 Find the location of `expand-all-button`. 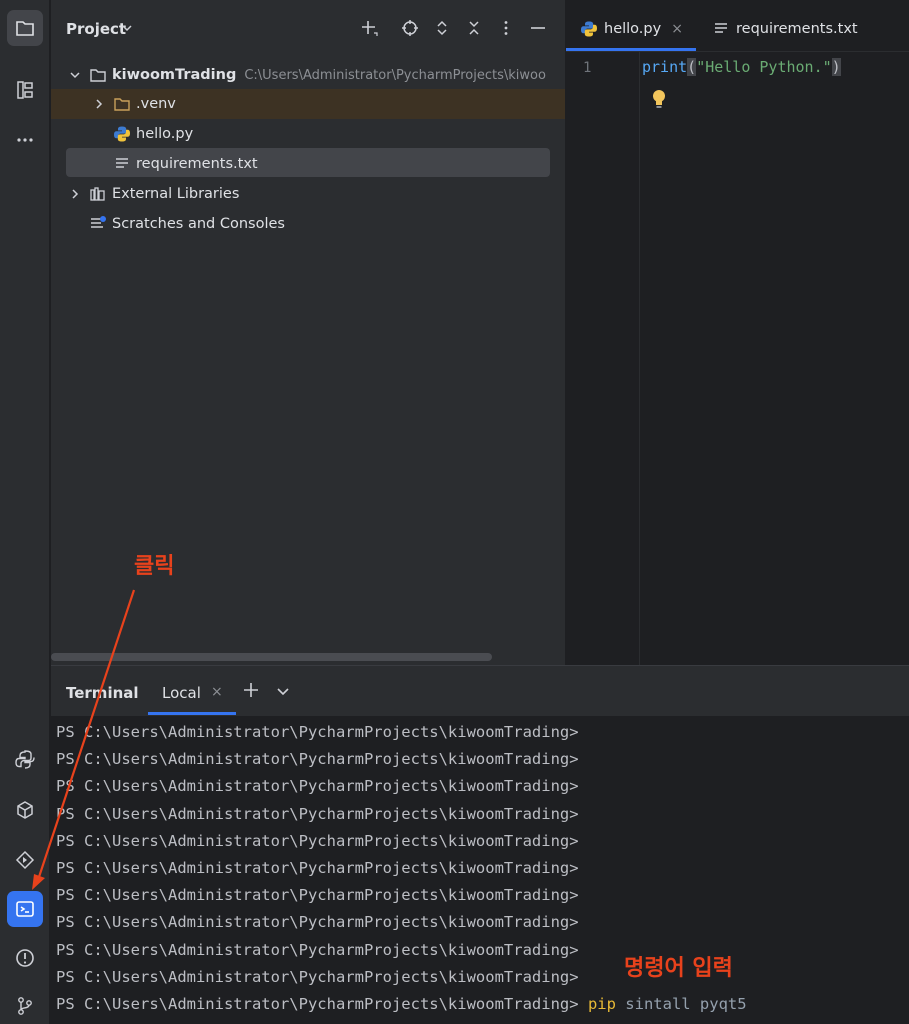

expand-all-button is located at coordinates (442, 28).